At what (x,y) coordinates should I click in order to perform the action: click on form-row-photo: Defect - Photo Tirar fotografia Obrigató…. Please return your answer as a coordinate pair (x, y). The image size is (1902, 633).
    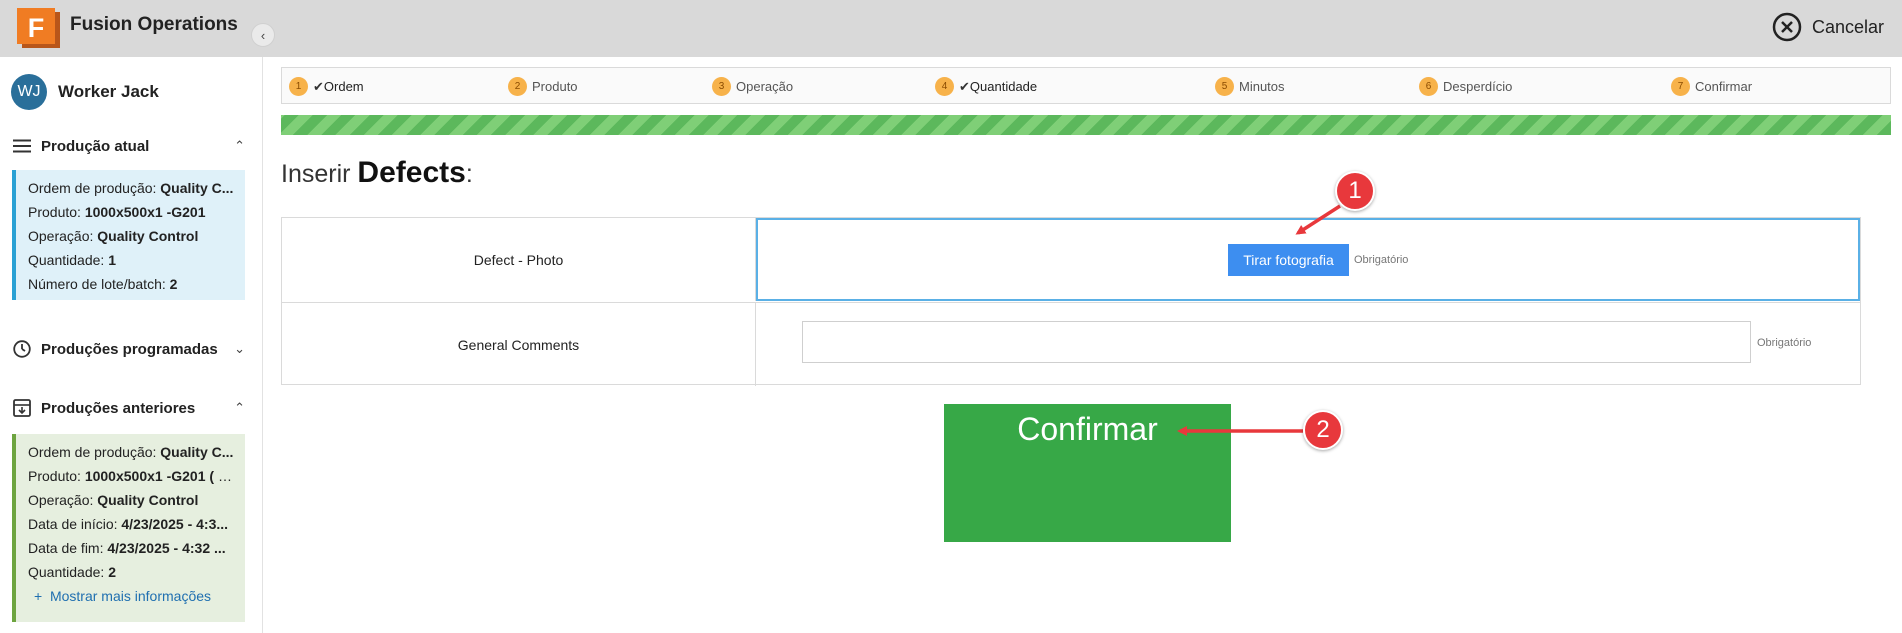
    Looking at the image, I should click on (1071, 259).